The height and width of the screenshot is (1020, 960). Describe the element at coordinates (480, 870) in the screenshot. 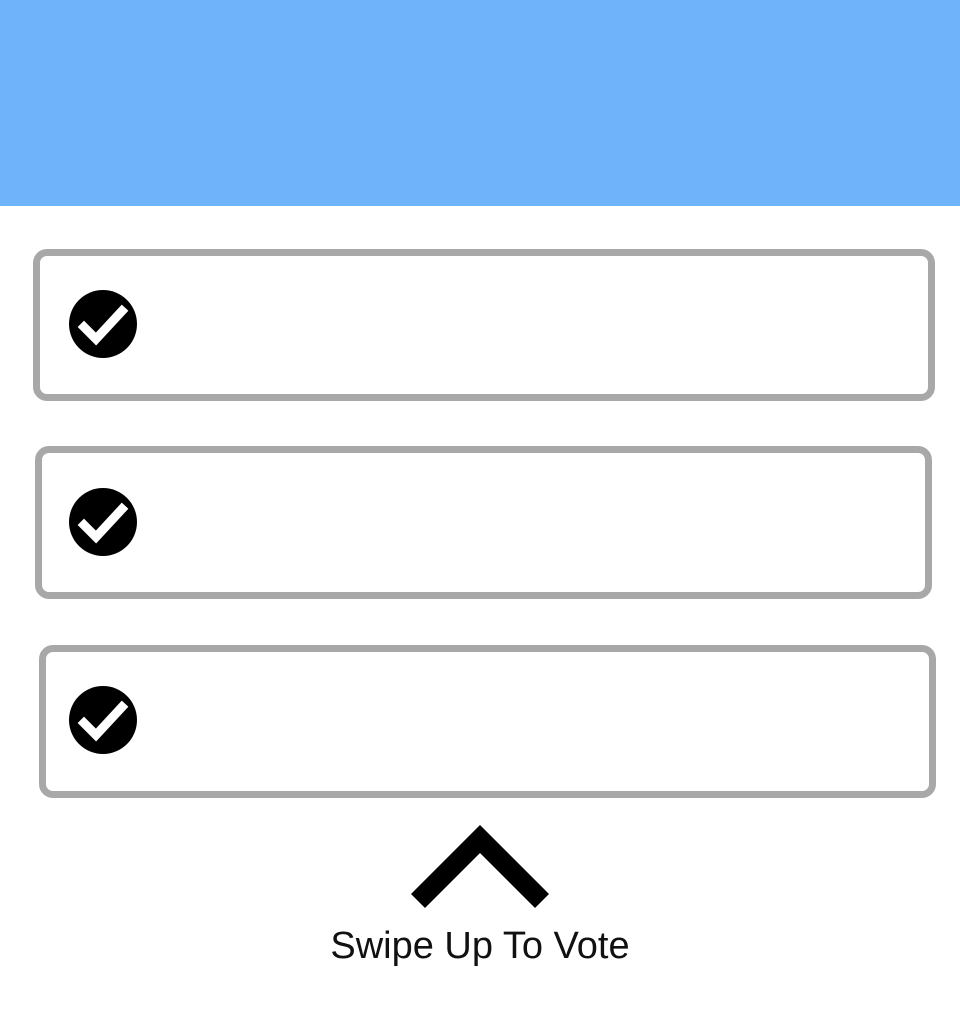

I see `chevron-up-icon` at that location.